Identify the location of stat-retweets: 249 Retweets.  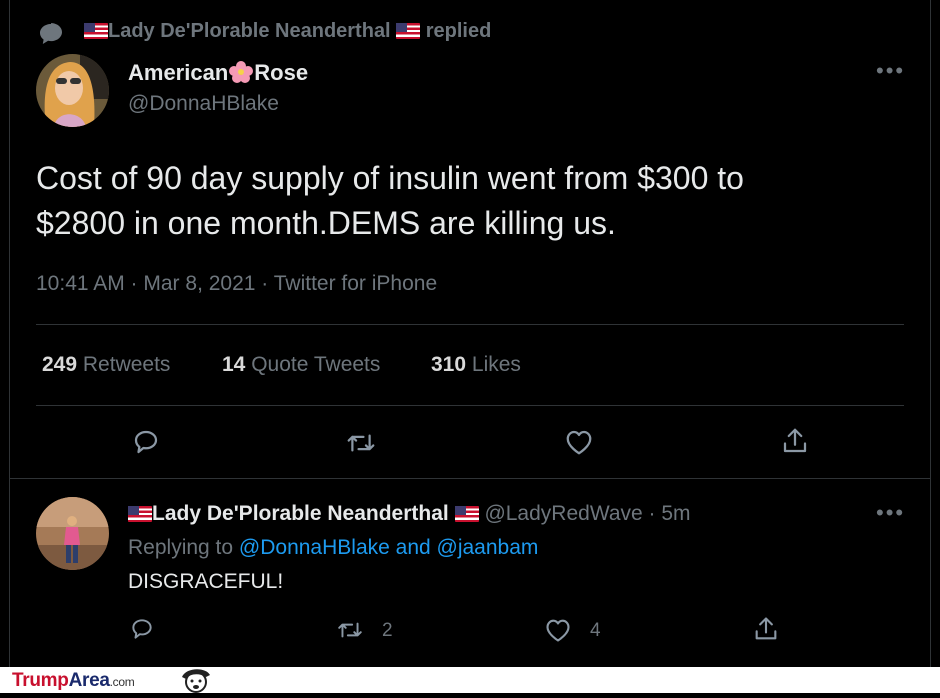
(106, 365).